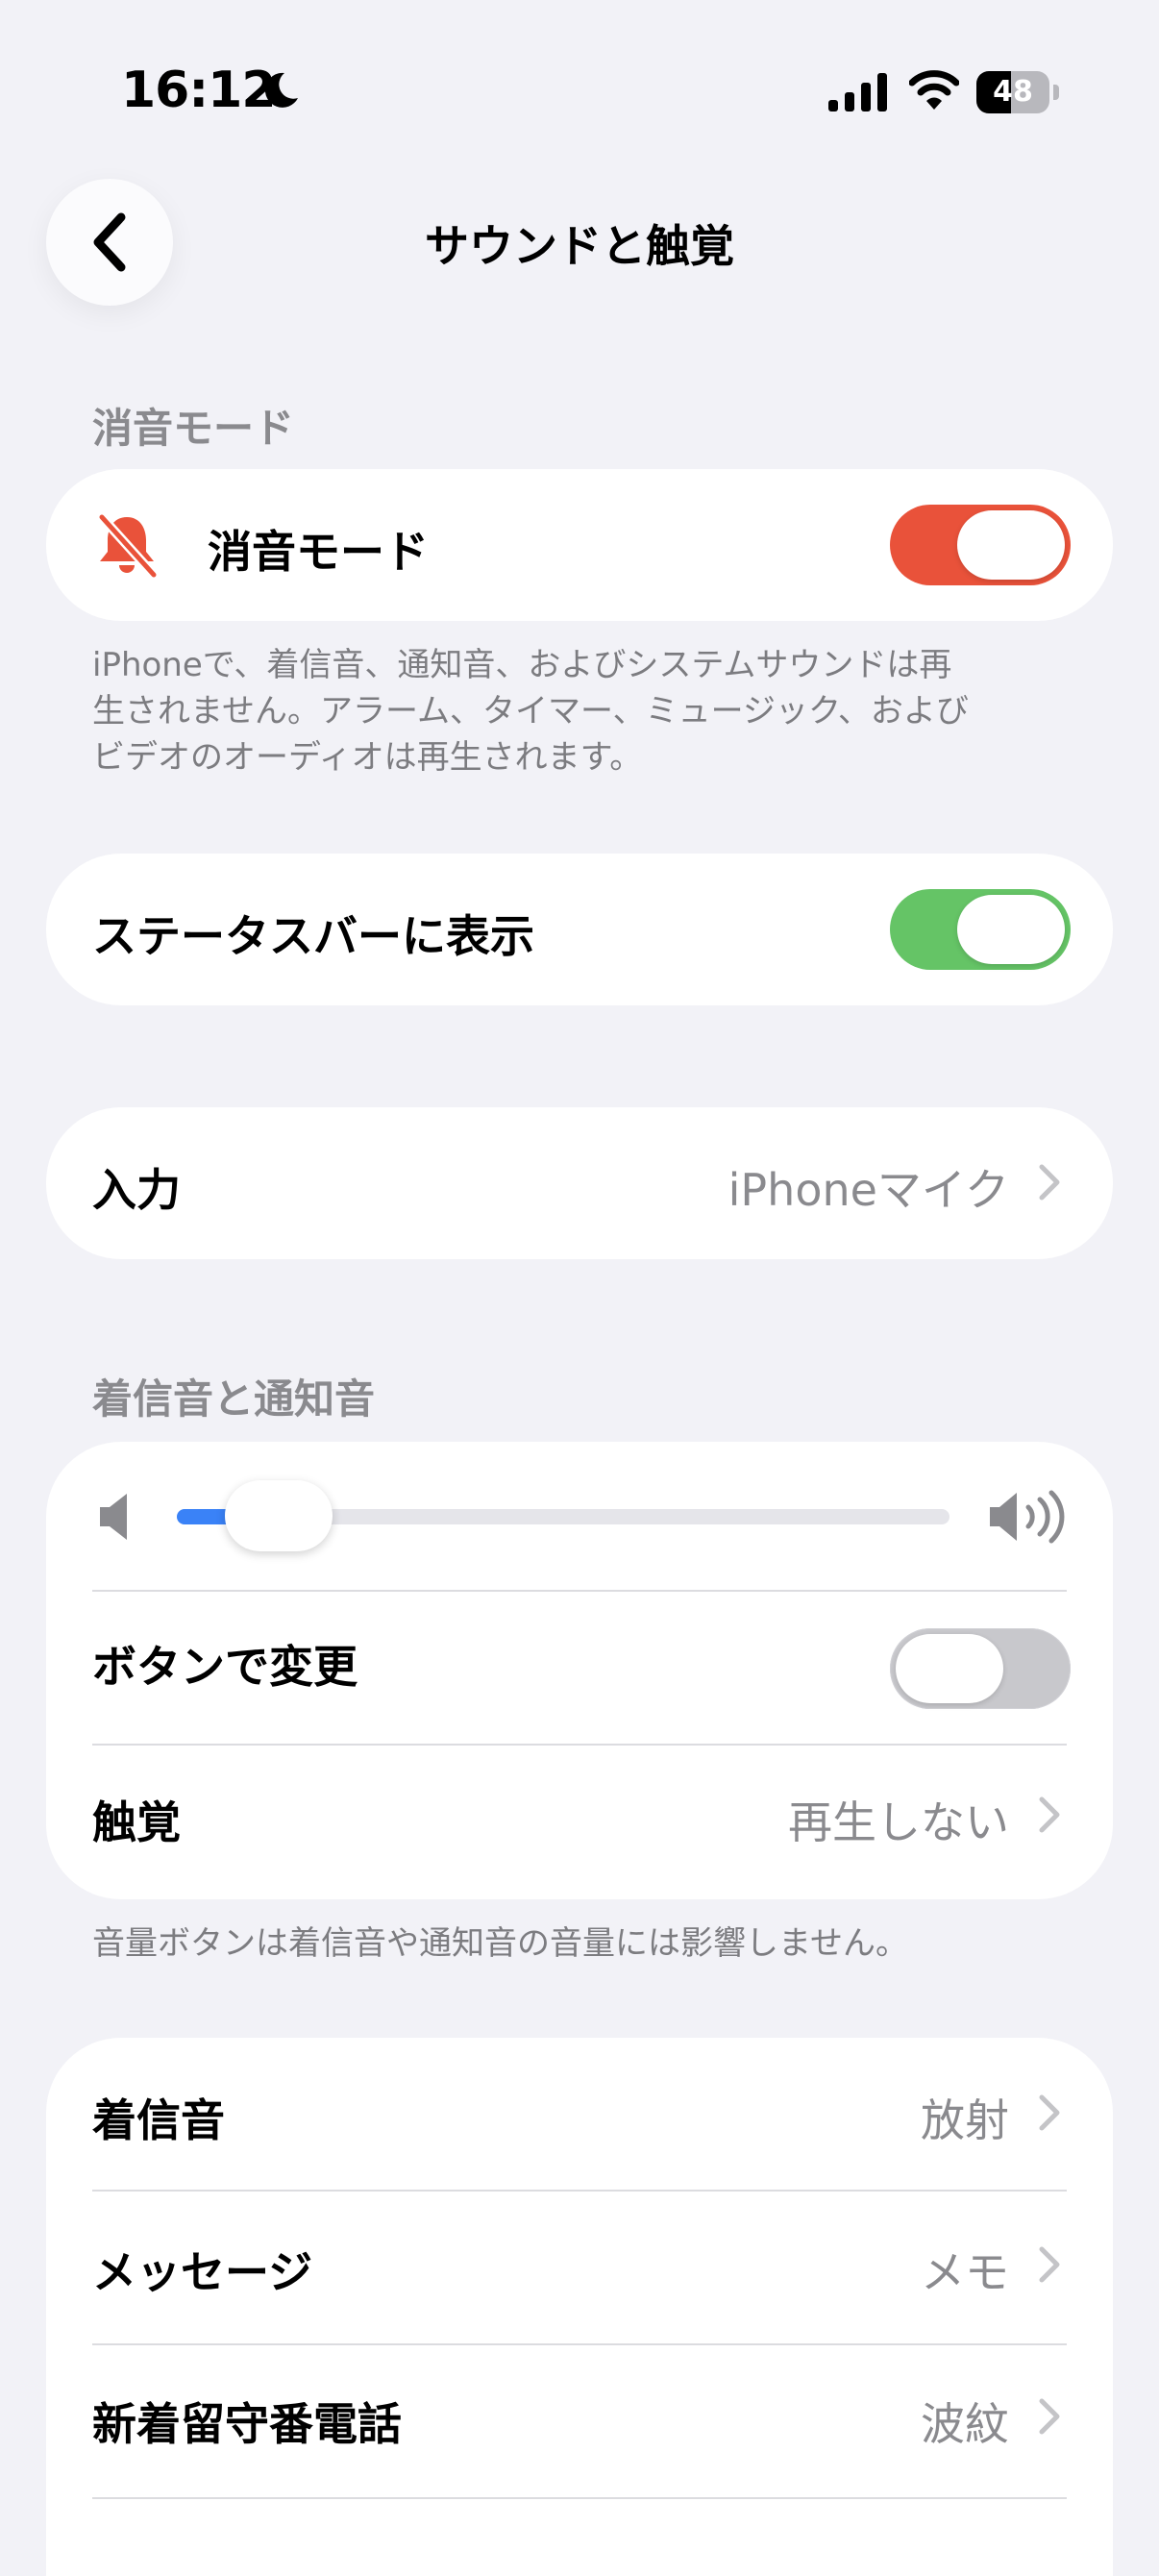 The image size is (1159, 2576). Describe the element at coordinates (234, 1399) in the screenshot. I see `section-header-ringer: 着信音と通知音` at that location.